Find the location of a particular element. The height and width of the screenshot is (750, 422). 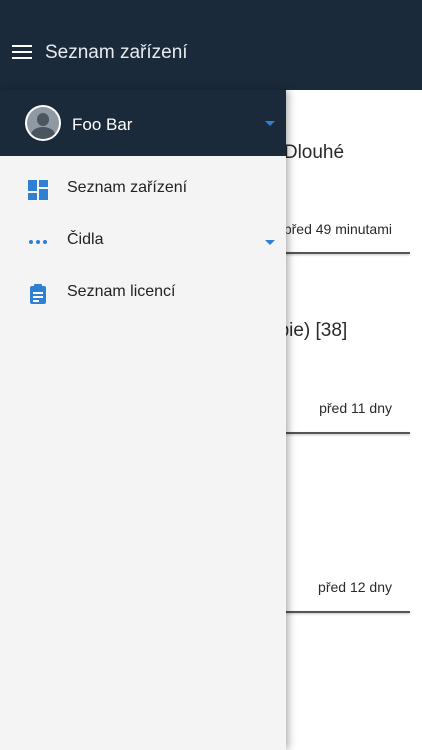

app-bar: Seznam zařízení is located at coordinates (211, 45).